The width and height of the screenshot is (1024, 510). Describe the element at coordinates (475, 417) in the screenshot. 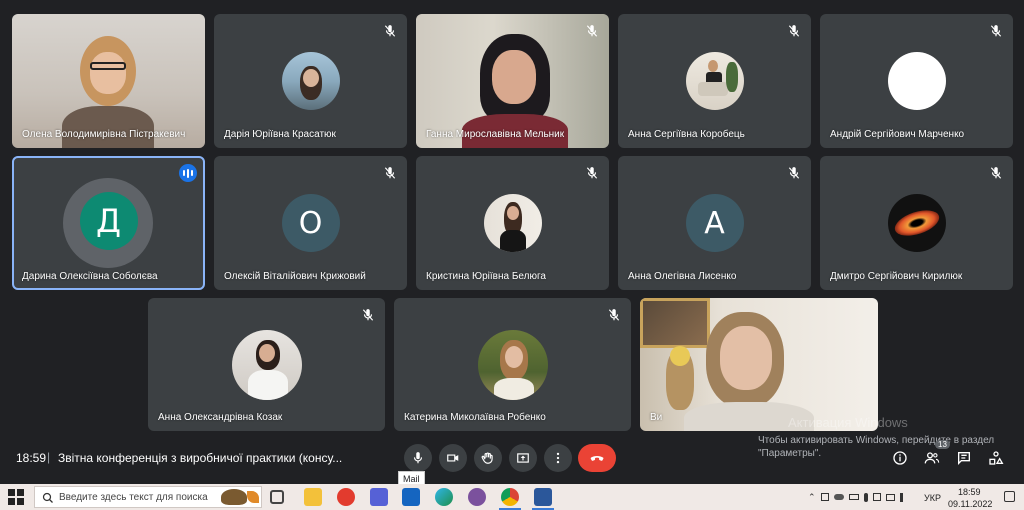

I see `participant-name: Катерина Миколаївна Робенко` at that location.